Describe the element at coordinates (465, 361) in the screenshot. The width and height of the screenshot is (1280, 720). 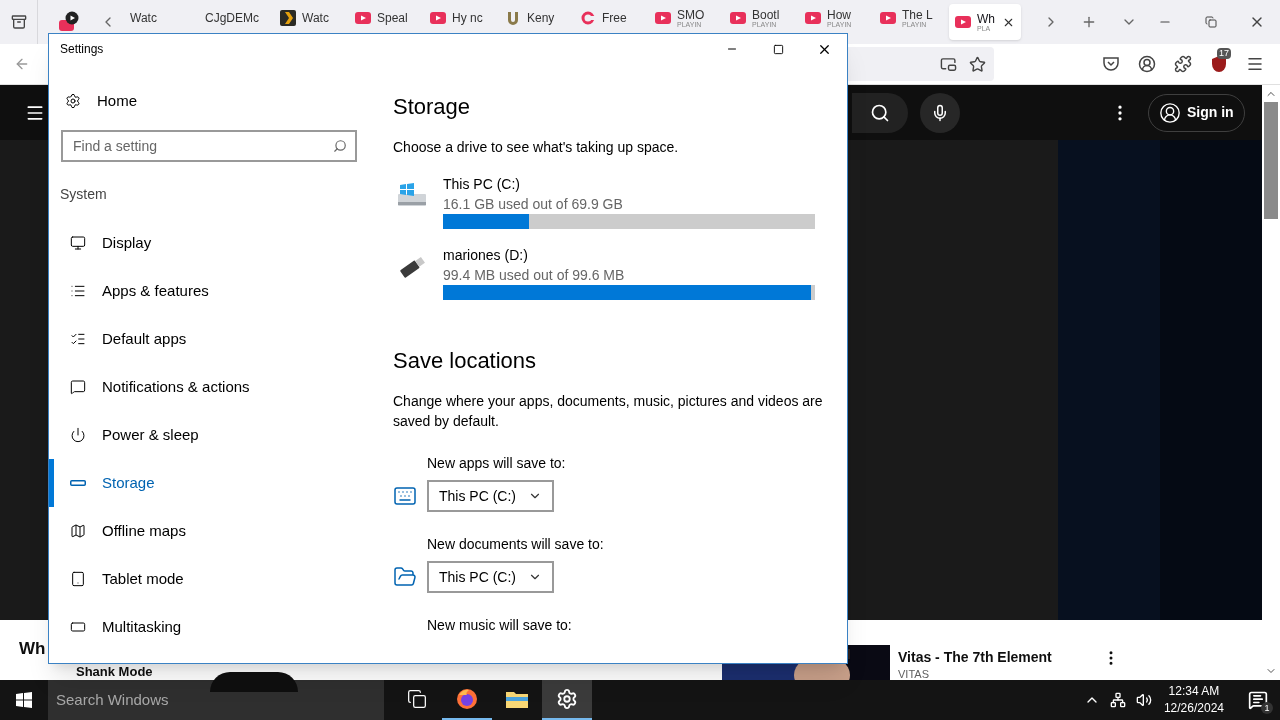
I see `section-heading: Save locations` at that location.